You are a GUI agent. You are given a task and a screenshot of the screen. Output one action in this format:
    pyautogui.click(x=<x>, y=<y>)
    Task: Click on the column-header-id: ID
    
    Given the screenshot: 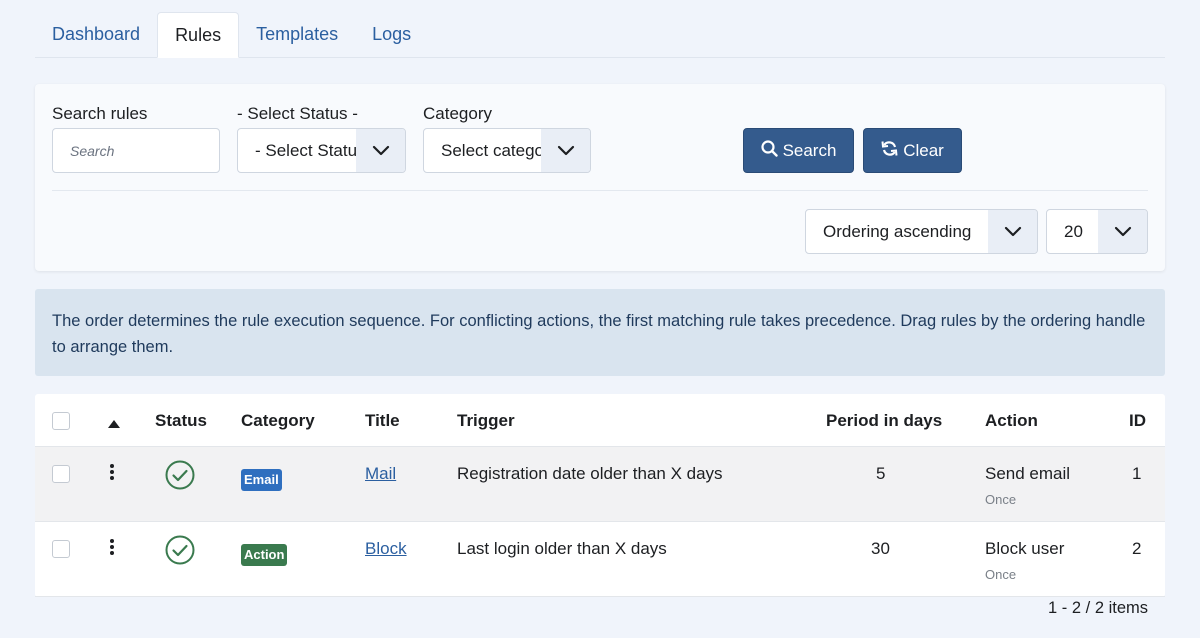 What is the action you would take?
    pyautogui.click(x=1137, y=421)
    